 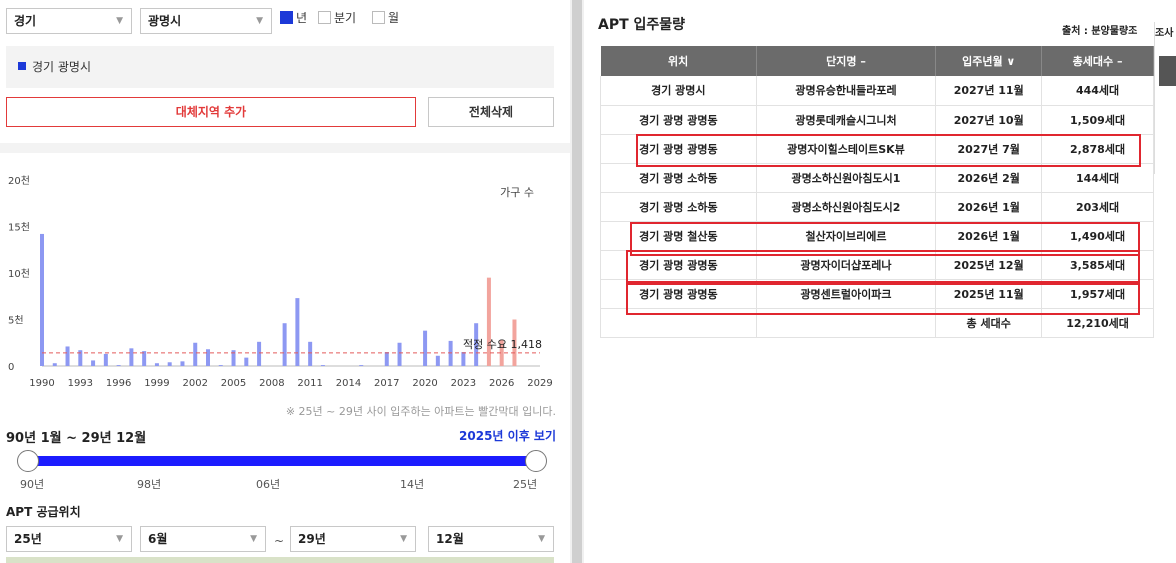 What do you see at coordinates (412, 484) in the screenshot?
I see `slider-tick: 14년` at bounding box center [412, 484].